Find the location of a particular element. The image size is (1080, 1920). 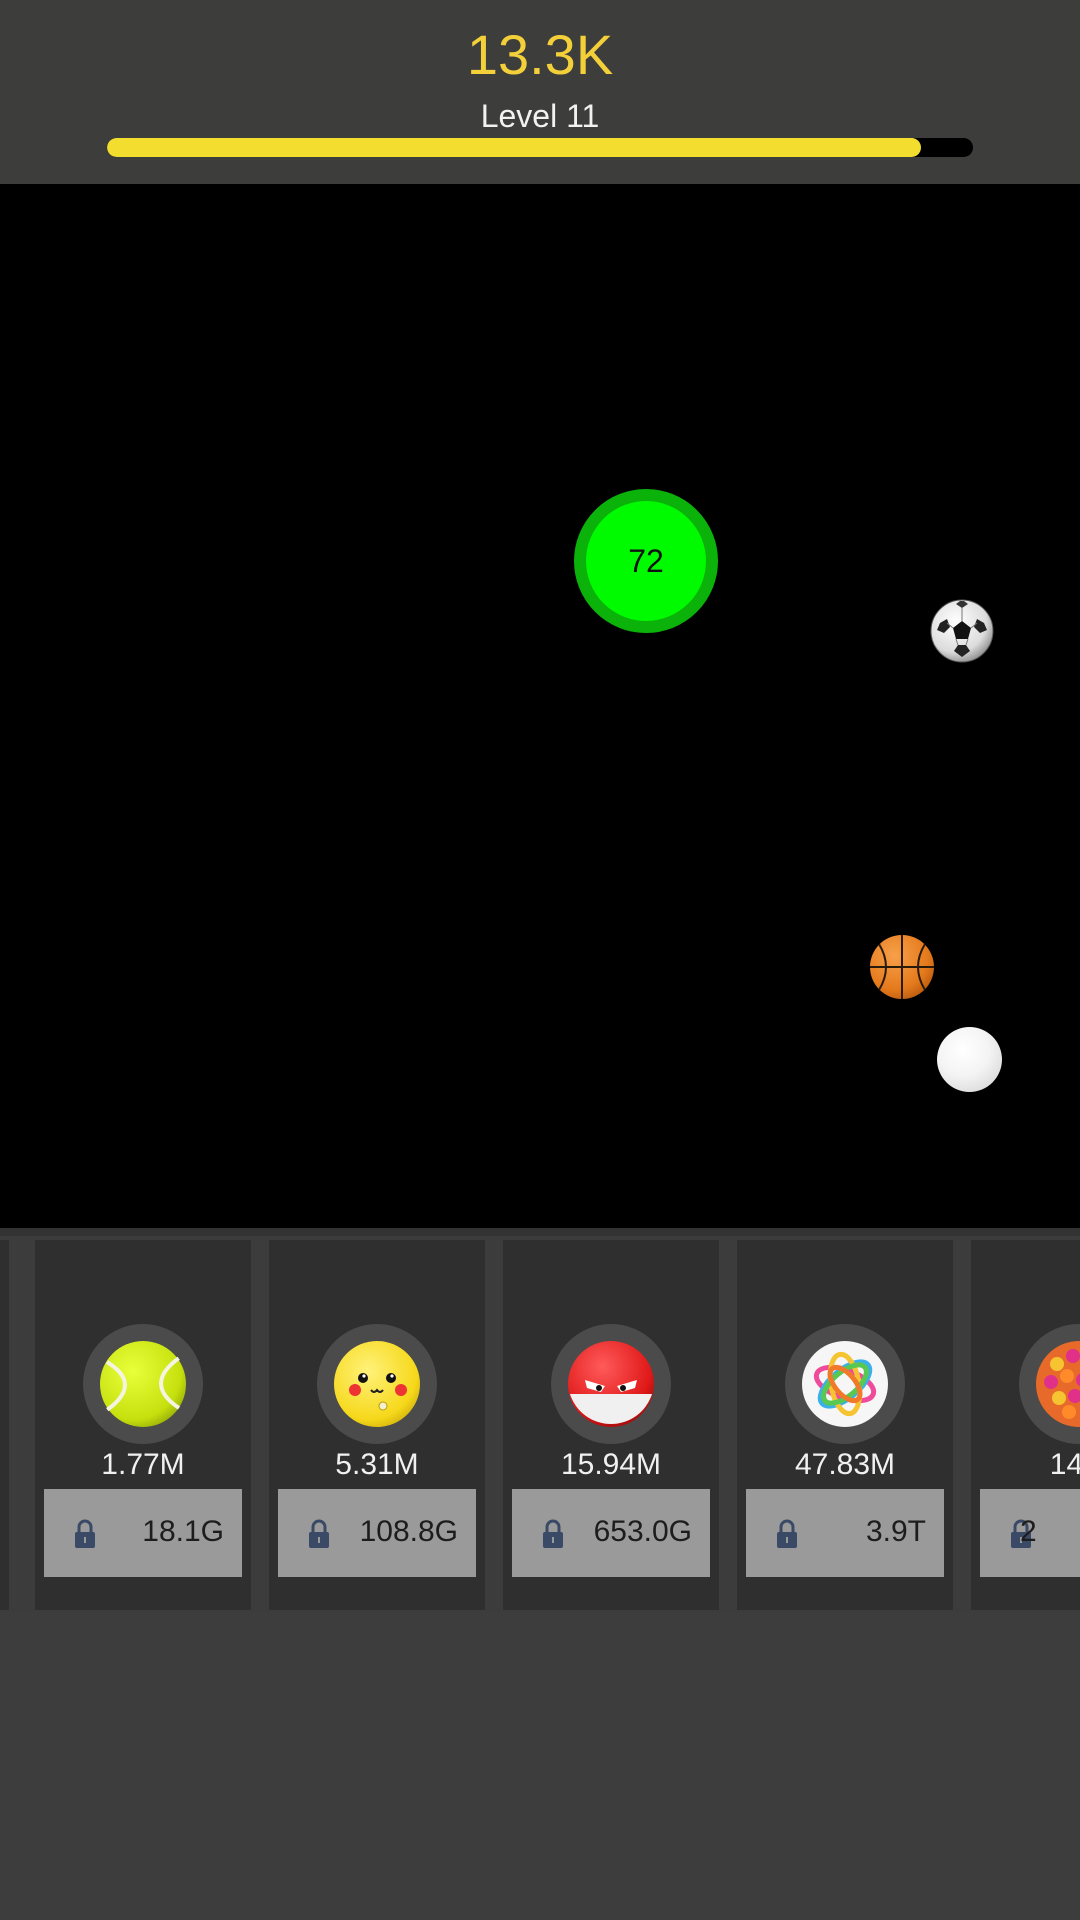

level-label: Level 11 is located at coordinates (540, 116).